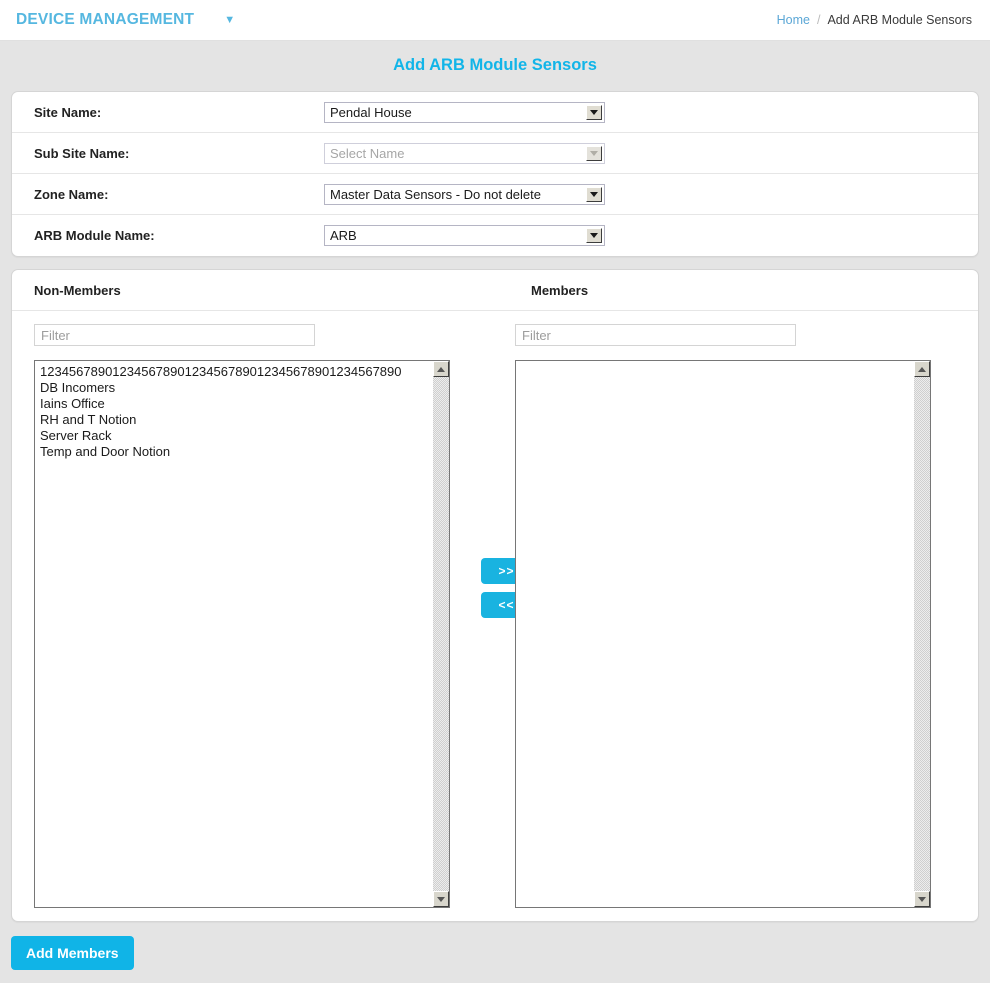  What do you see at coordinates (94, 235) in the screenshot?
I see `label-arb-module-name: ARB Module Name:` at bounding box center [94, 235].